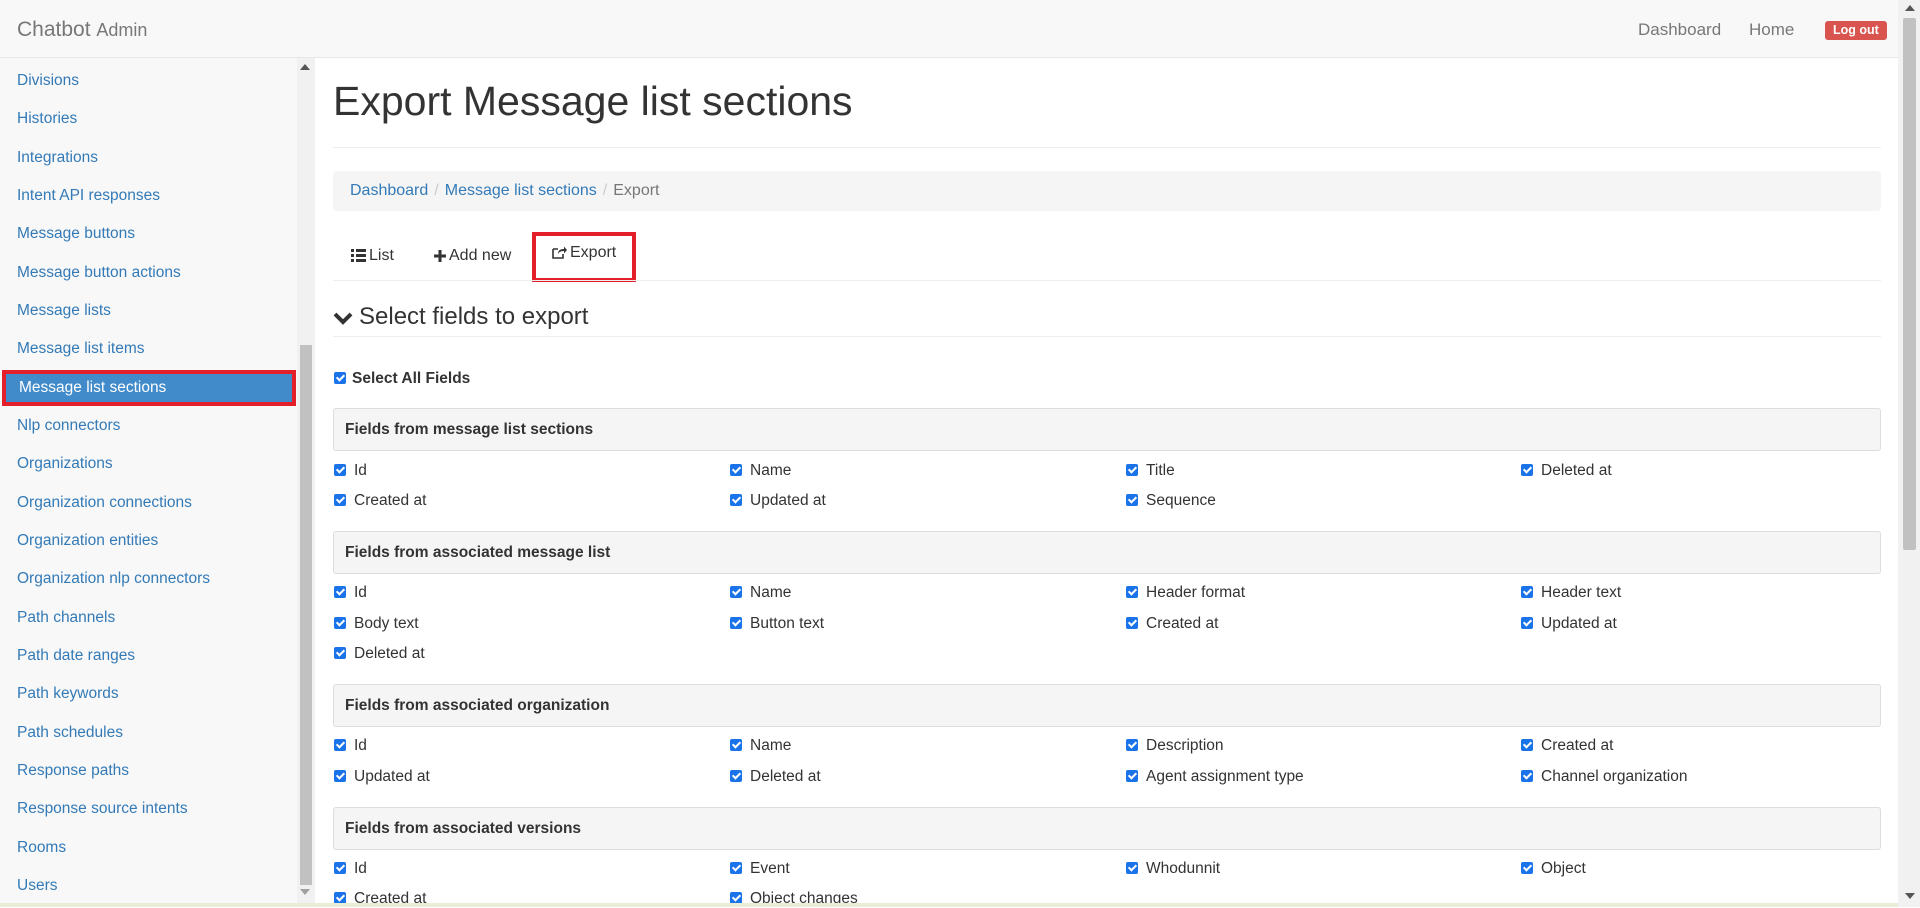 The height and width of the screenshot is (908, 1920). Describe the element at coordinates (148, 81) in the screenshot. I see `sidebar-item-divisions: Divisions` at that location.